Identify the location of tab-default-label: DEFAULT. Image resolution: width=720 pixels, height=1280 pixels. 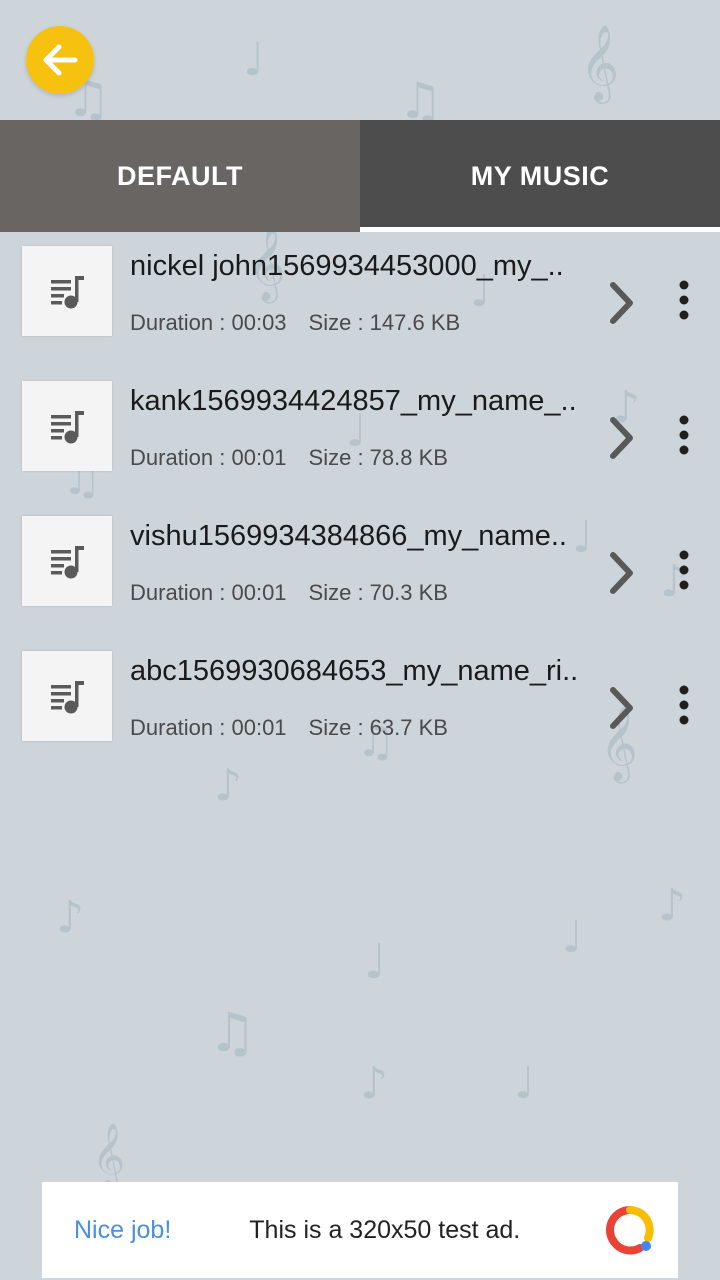
(180, 175).